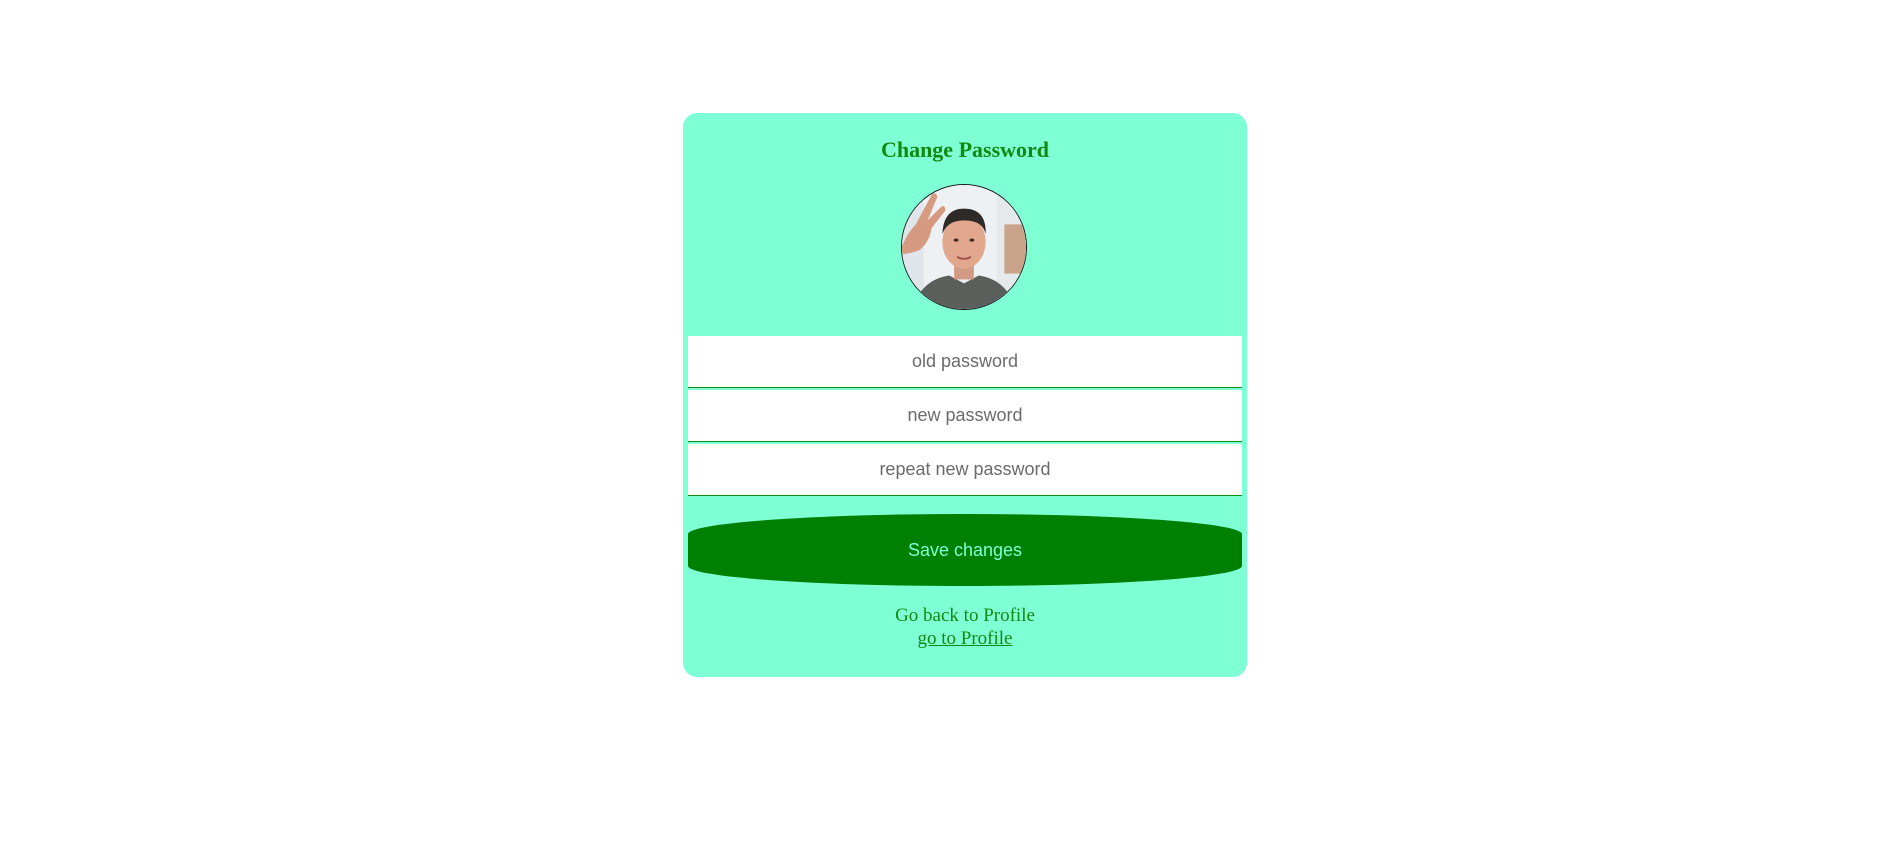 This screenshot has height=852, width=1888. I want to click on back-to-profile-text: Go back to Profile, so click(965, 615).